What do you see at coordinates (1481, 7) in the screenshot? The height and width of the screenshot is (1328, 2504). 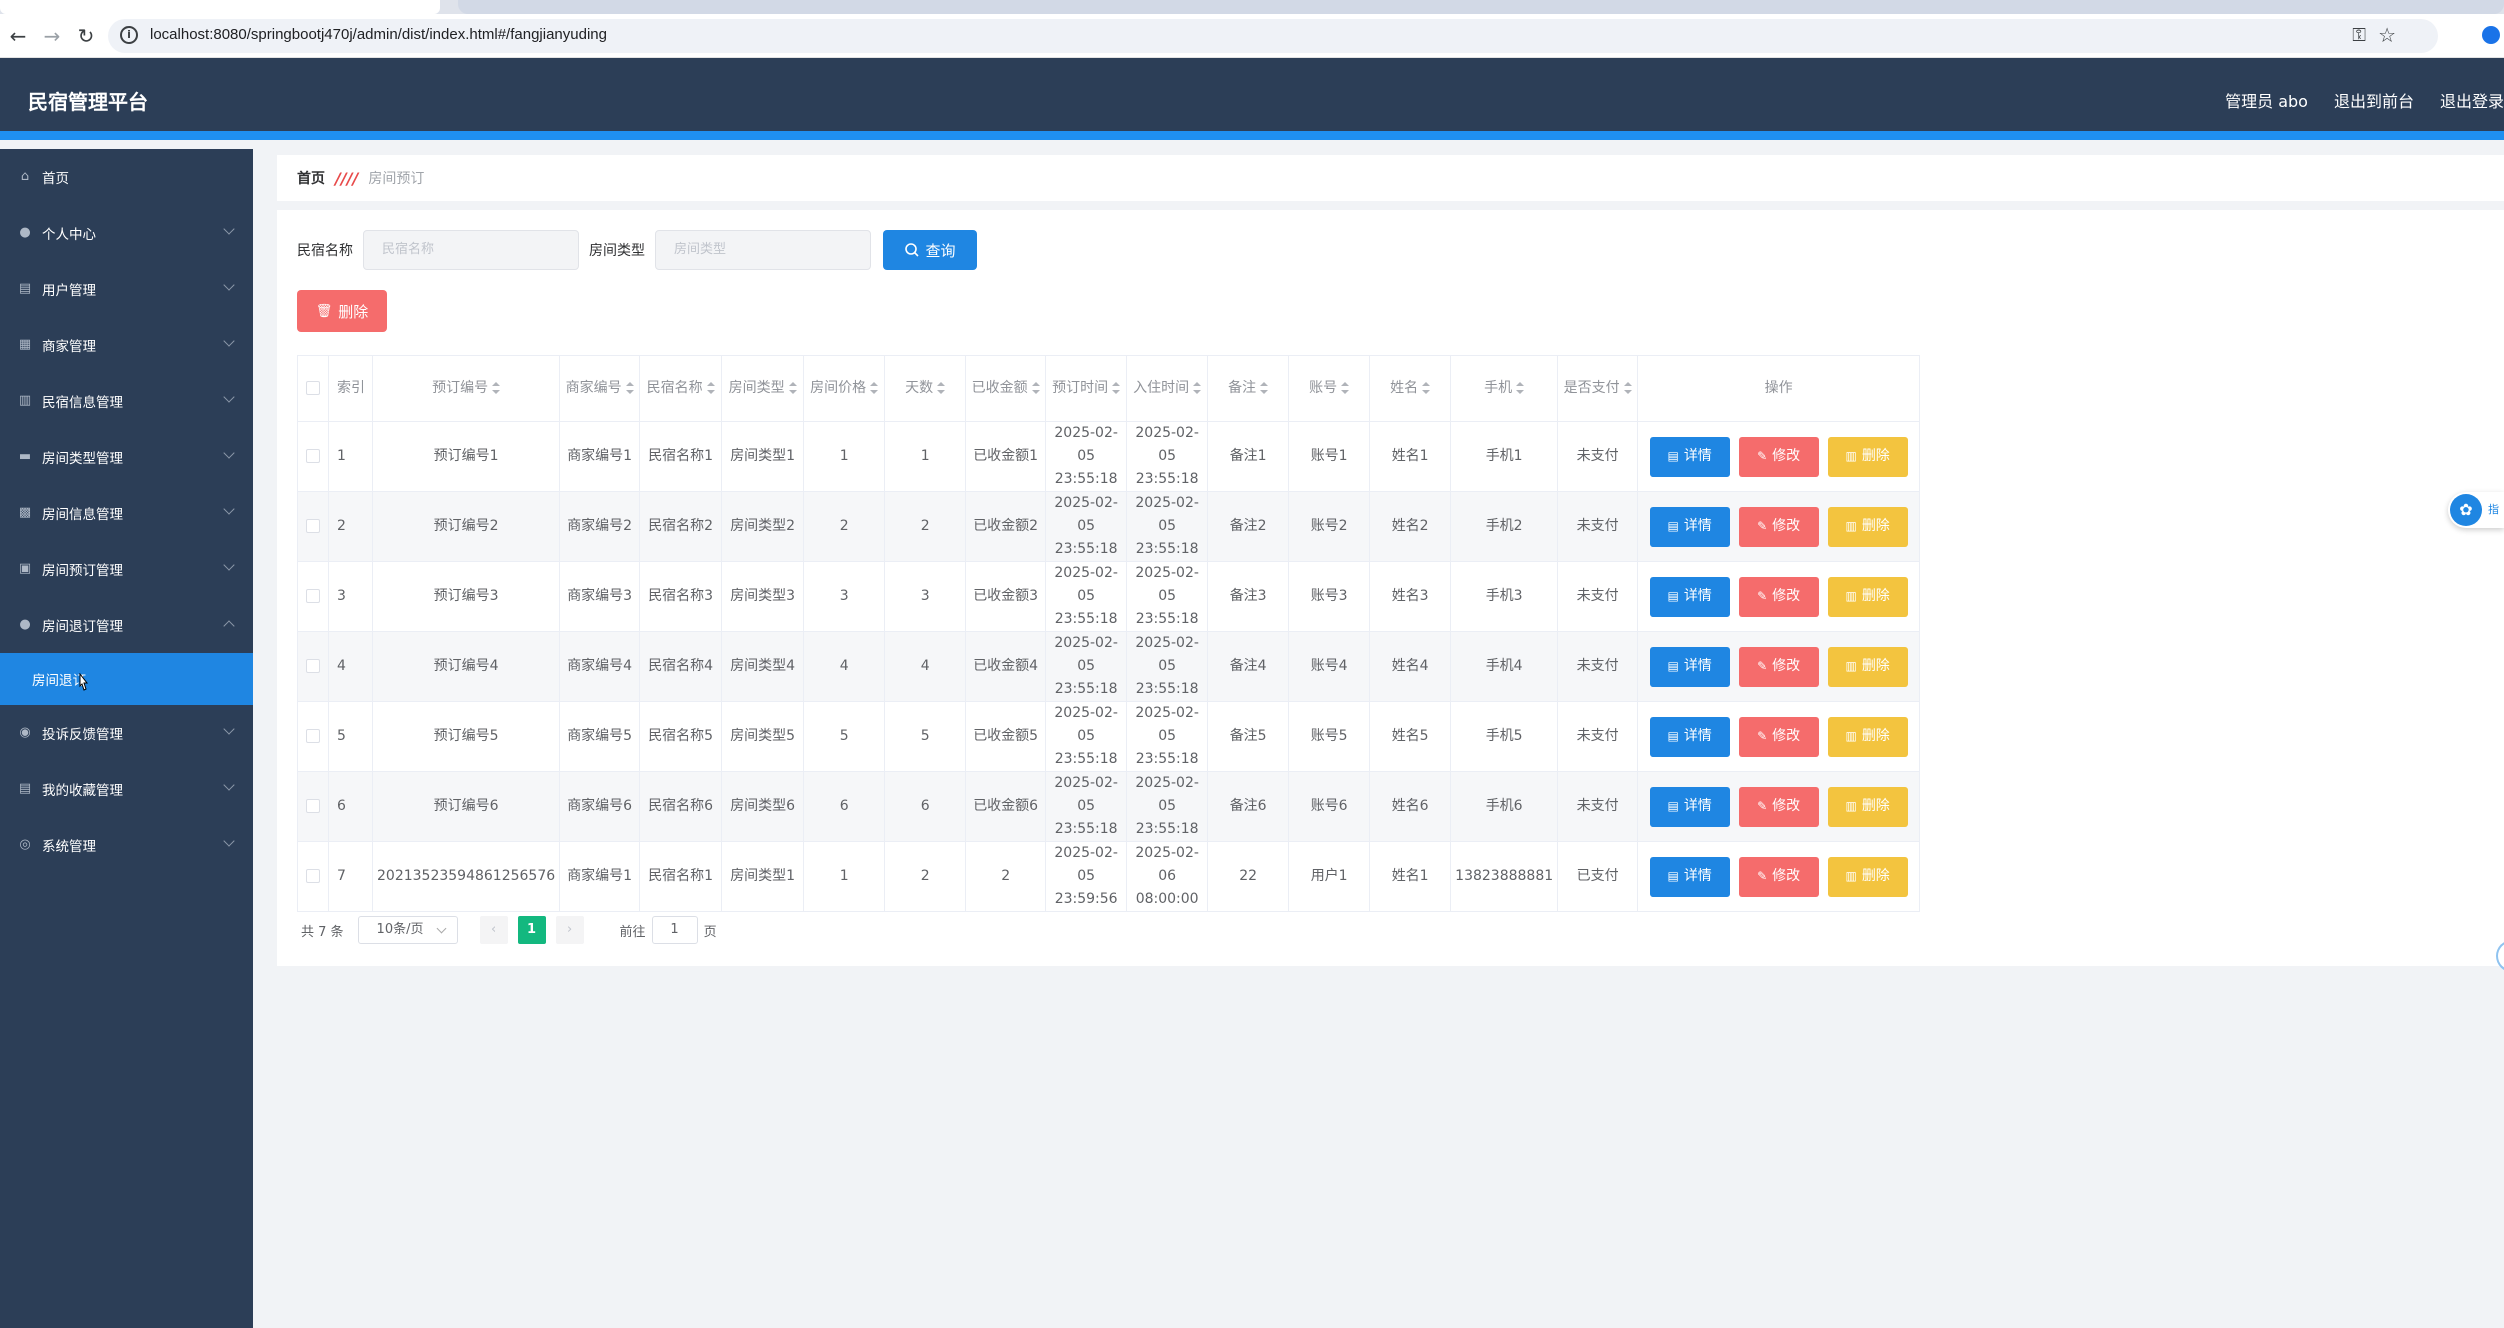 I see `browser-tab-inactive` at bounding box center [1481, 7].